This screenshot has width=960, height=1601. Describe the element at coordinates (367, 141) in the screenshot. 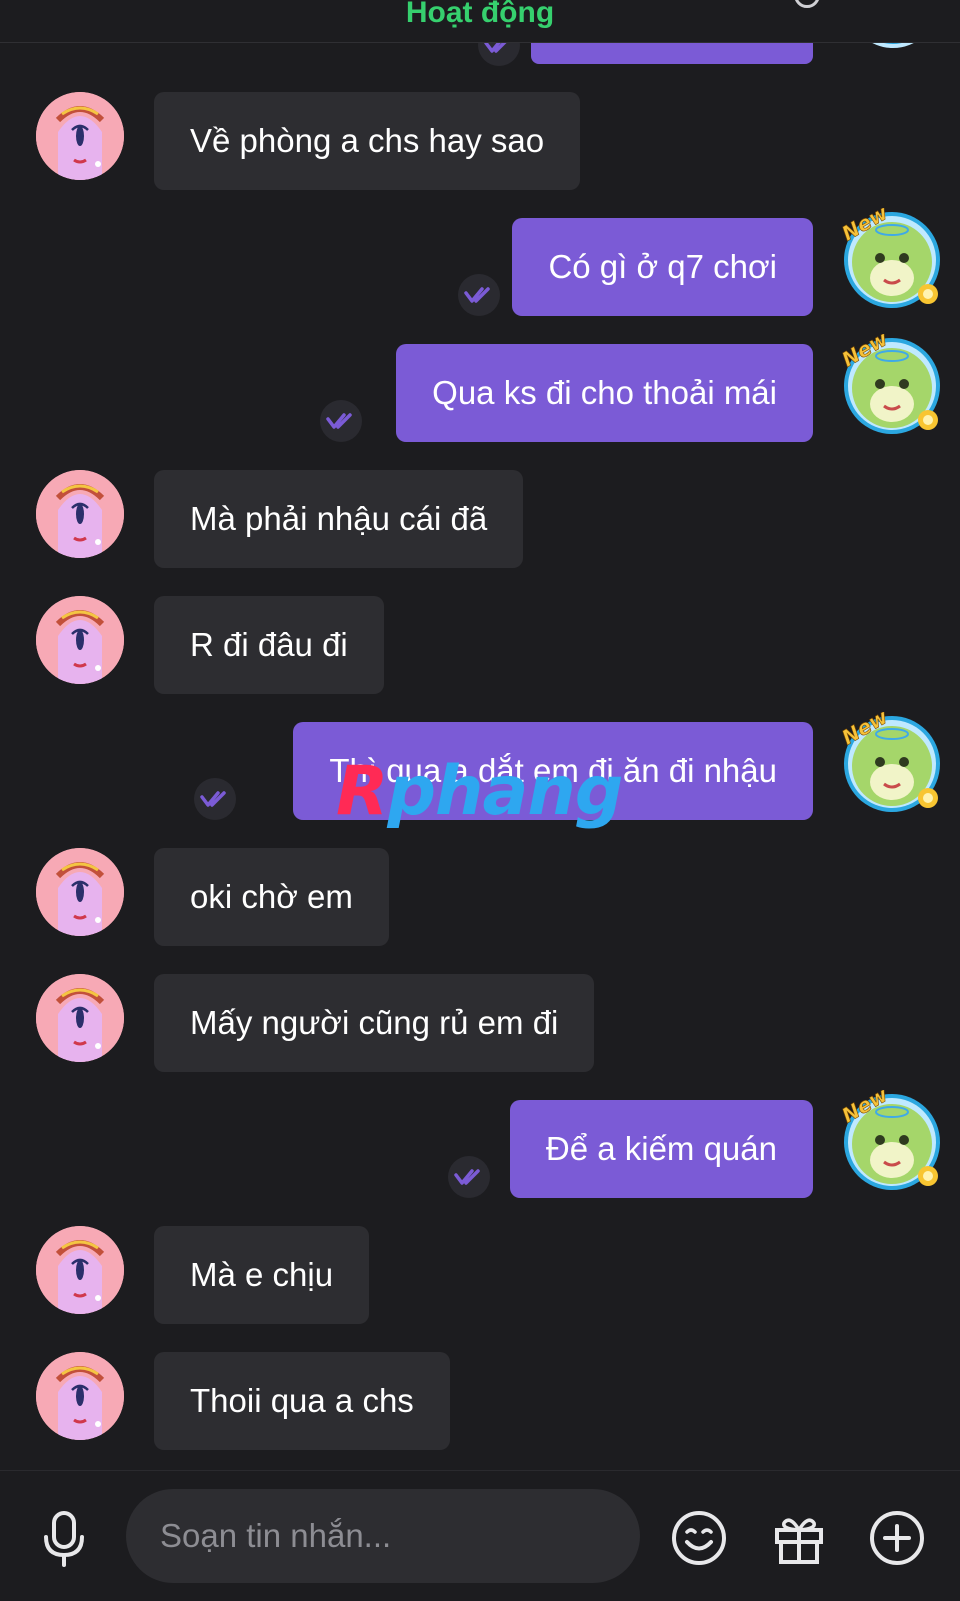

I see `message-bubble-incoming: Về phòng a chs hay sao` at that location.